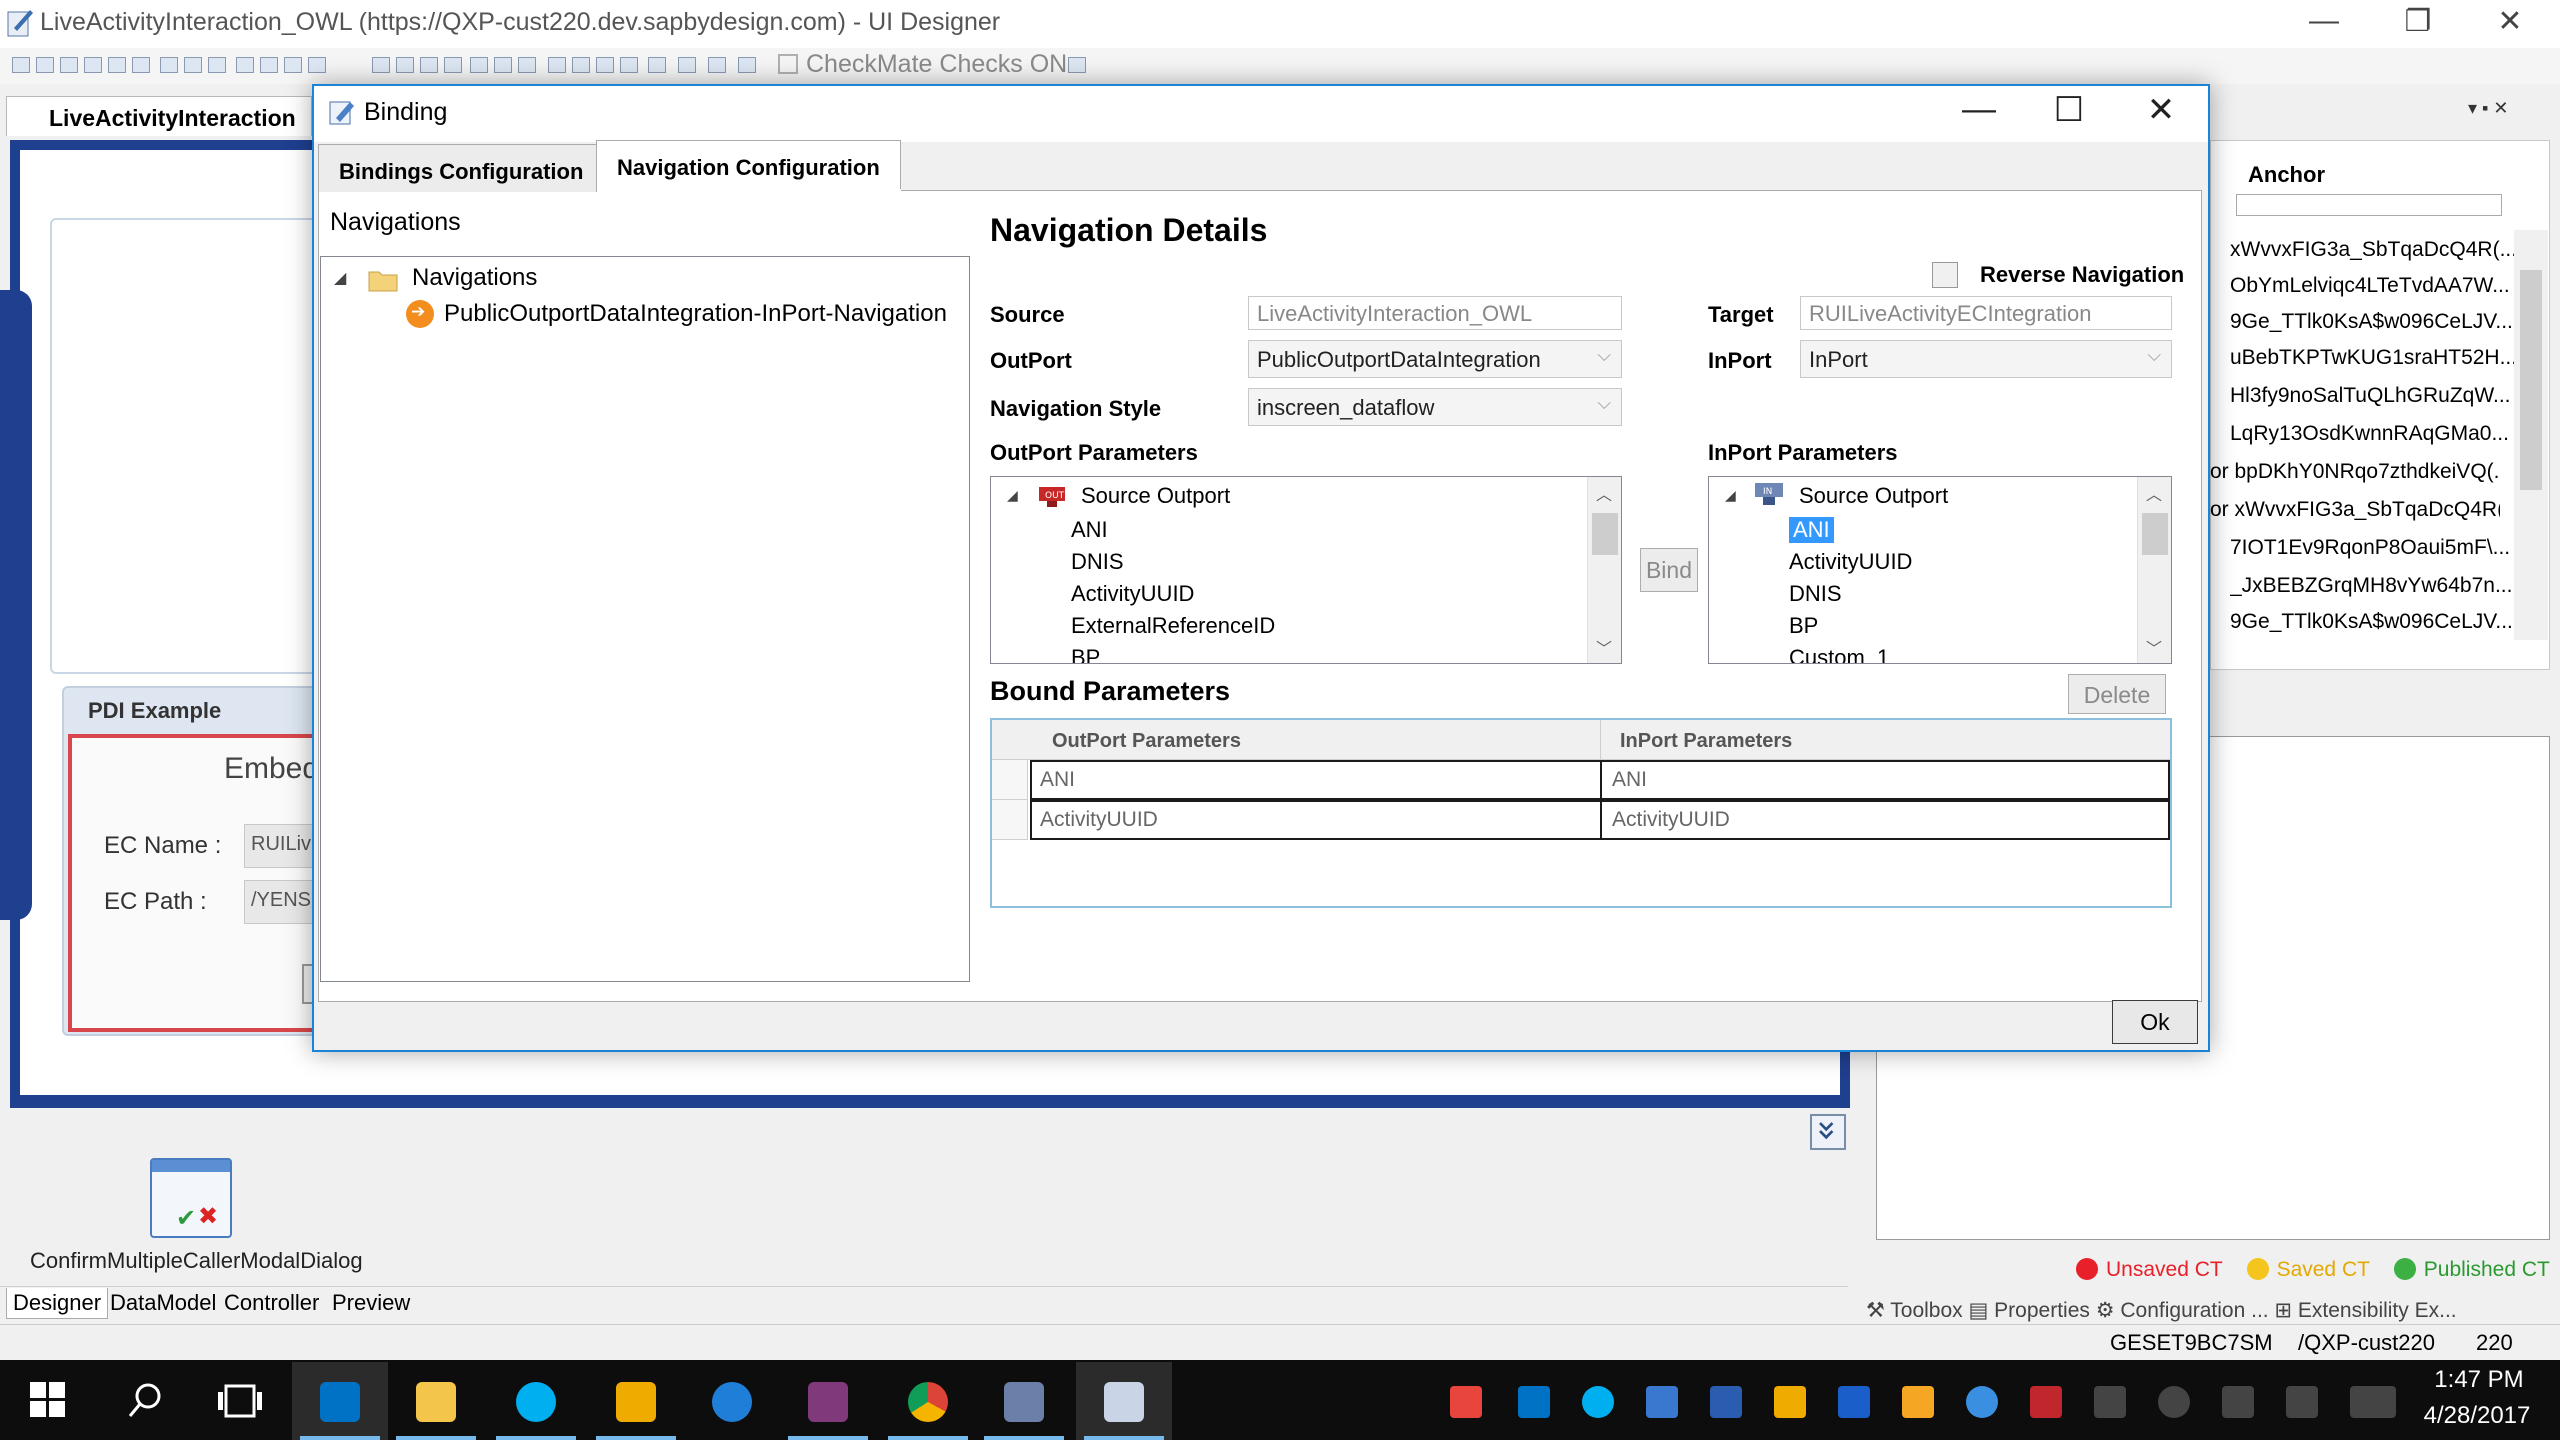 This screenshot has width=2560, height=1440. Describe the element at coordinates (788, 64) in the screenshot. I see `checkmate-checkbox` at that location.